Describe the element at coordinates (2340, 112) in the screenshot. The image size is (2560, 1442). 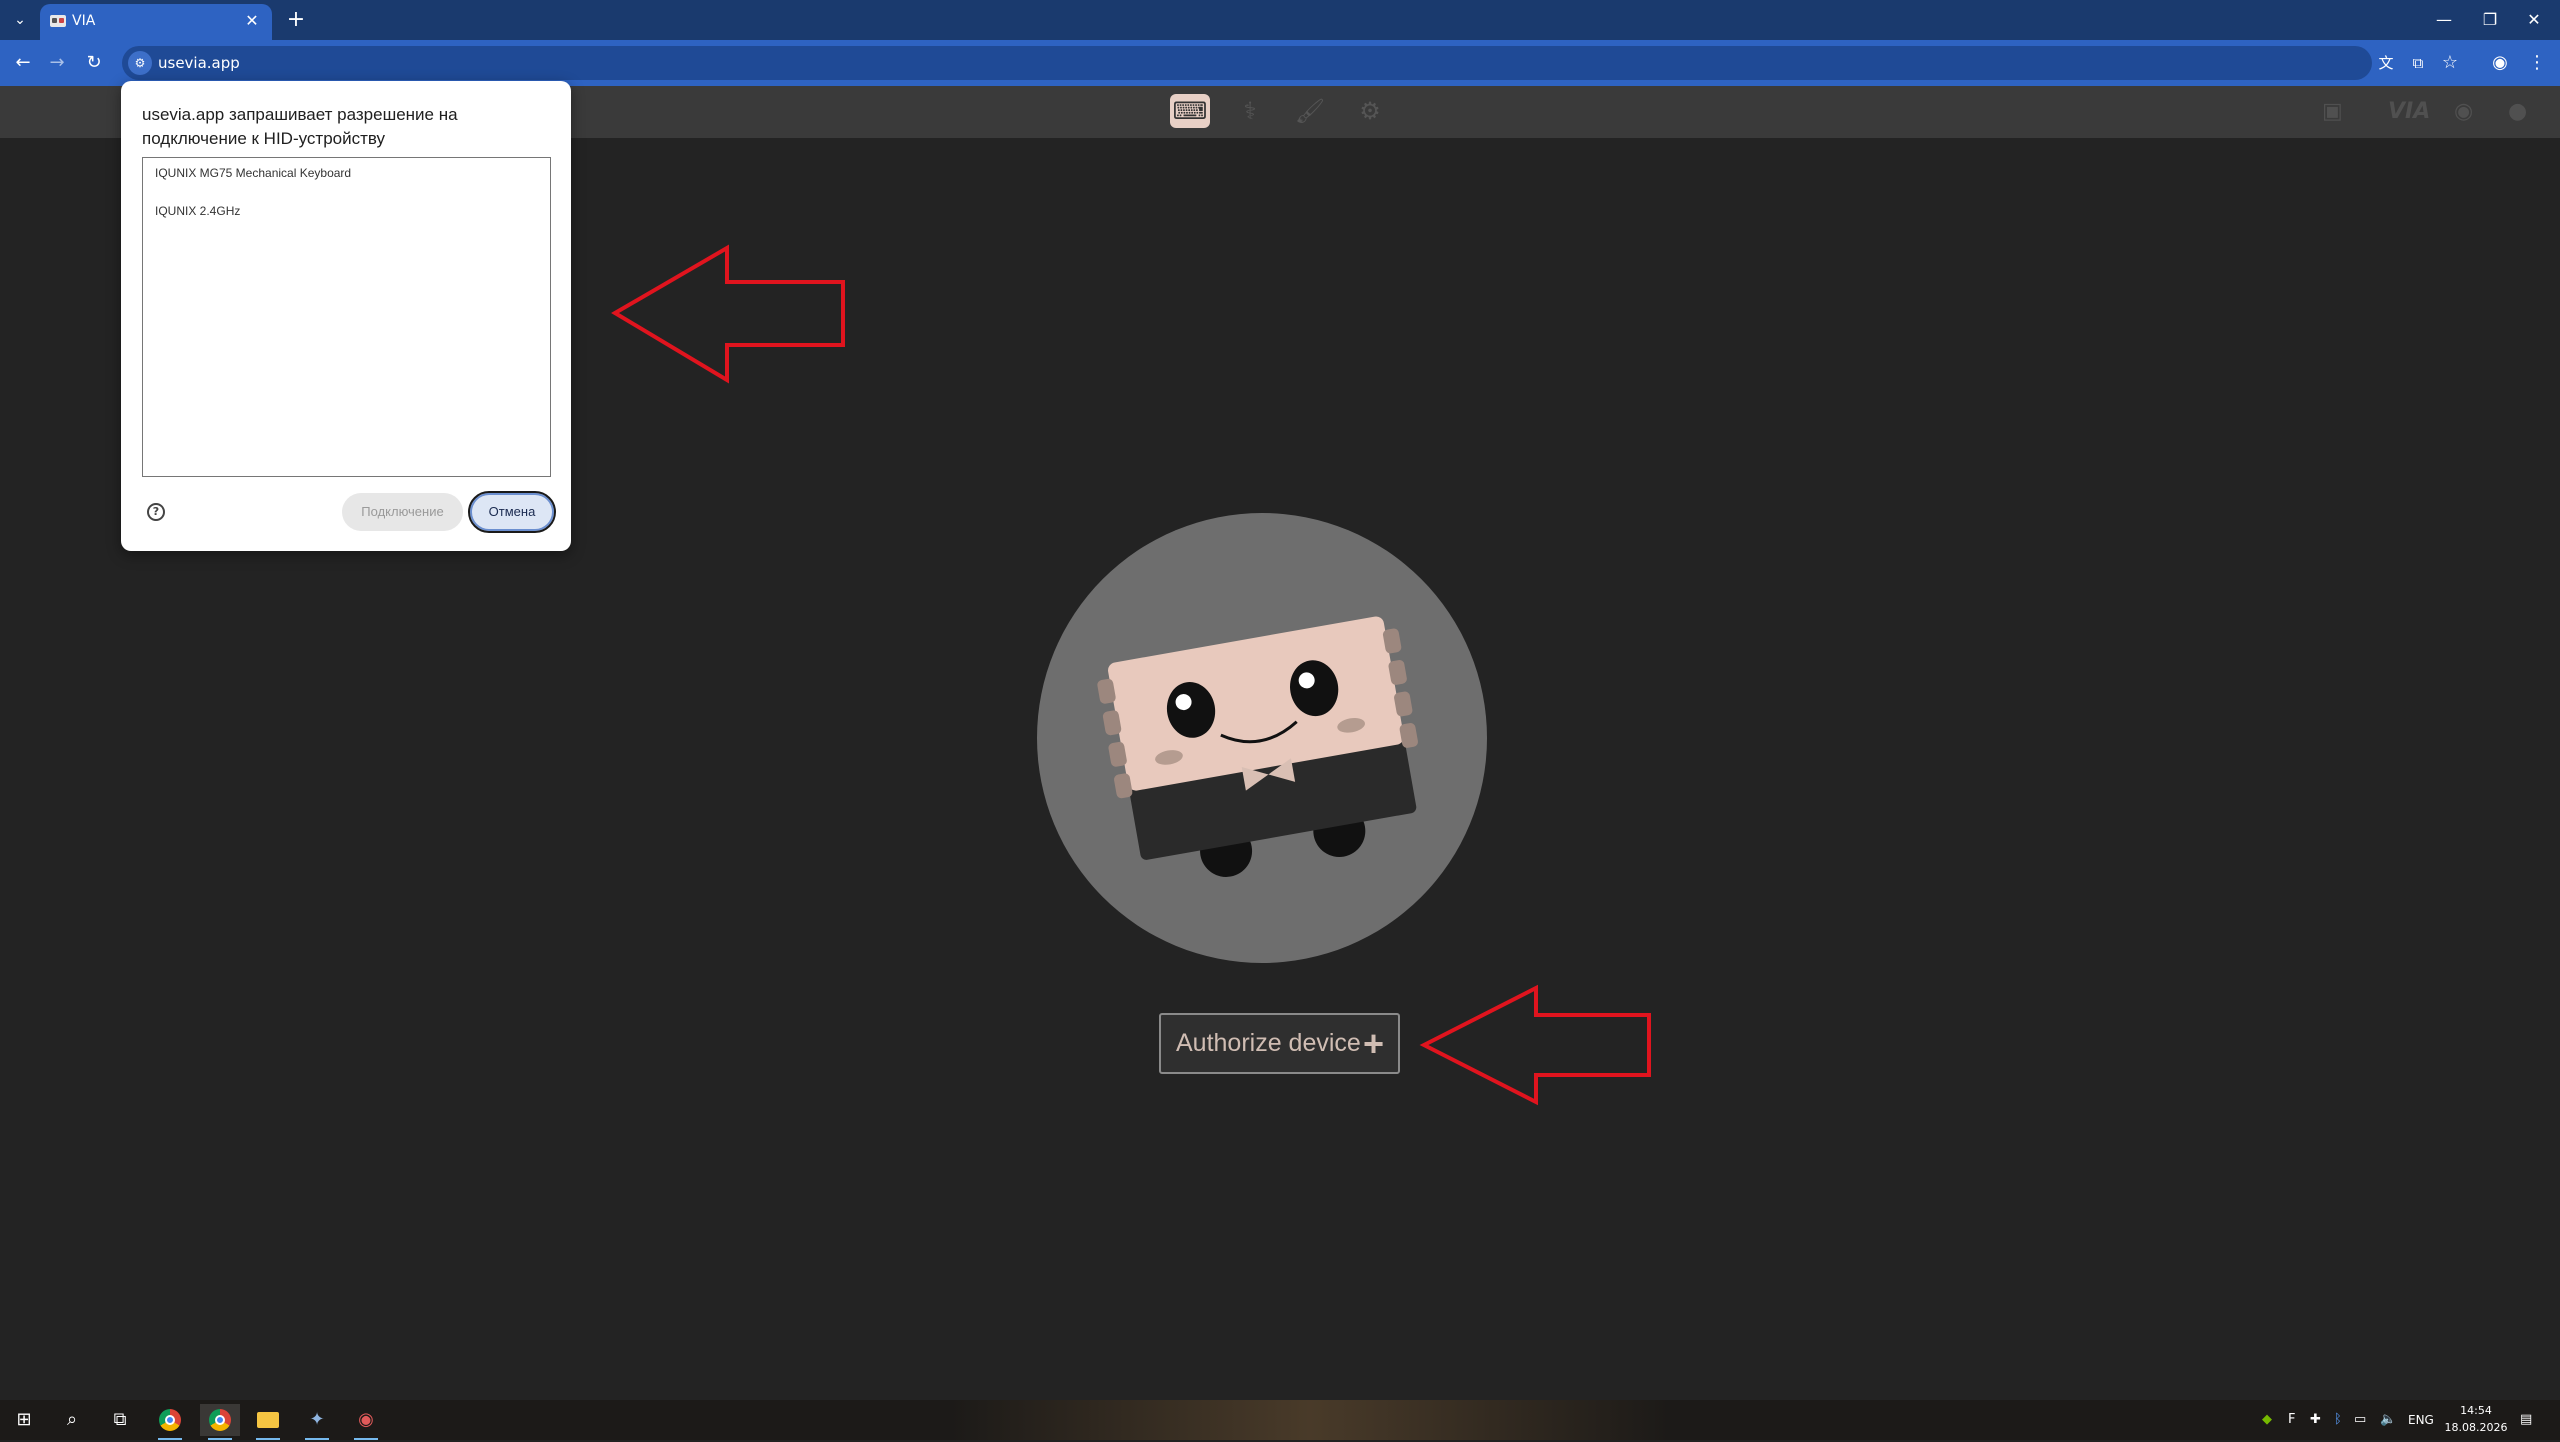
I see `language-icon: ▣` at that location.